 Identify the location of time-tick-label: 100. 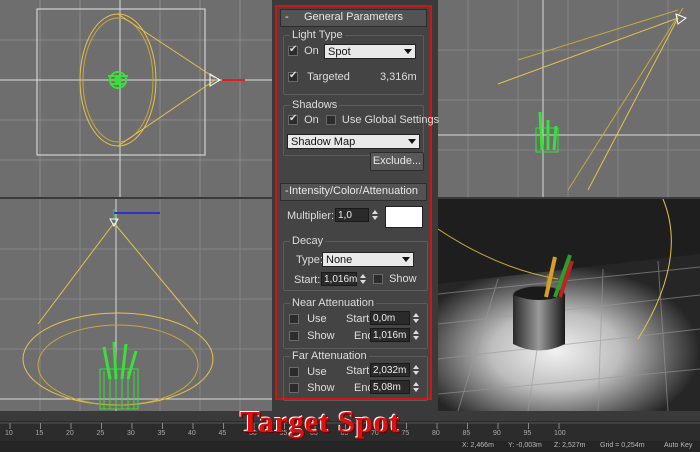
(560, 433).